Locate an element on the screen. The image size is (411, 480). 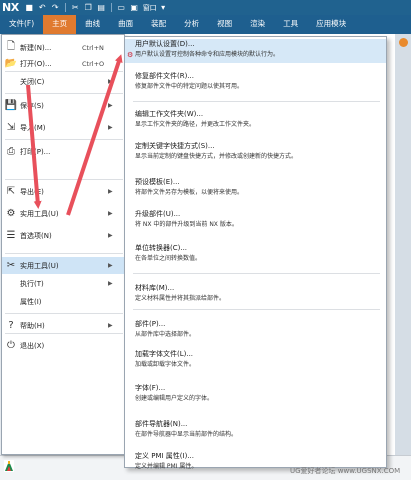
file-menu-item-label: 首选项(N) is located at coordinates (36, 235).